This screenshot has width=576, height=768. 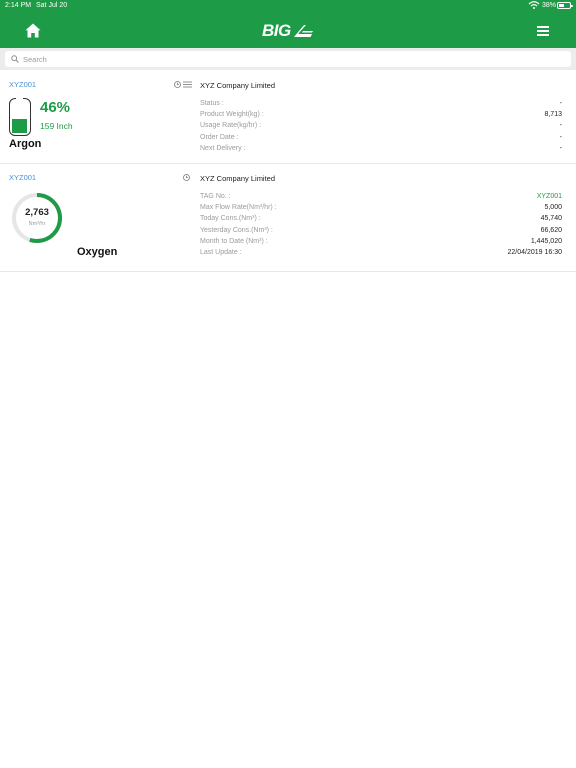 I want to click on detail-row: Month to Date (Nm³) : 1,445,020, so click(x=381, y=243).